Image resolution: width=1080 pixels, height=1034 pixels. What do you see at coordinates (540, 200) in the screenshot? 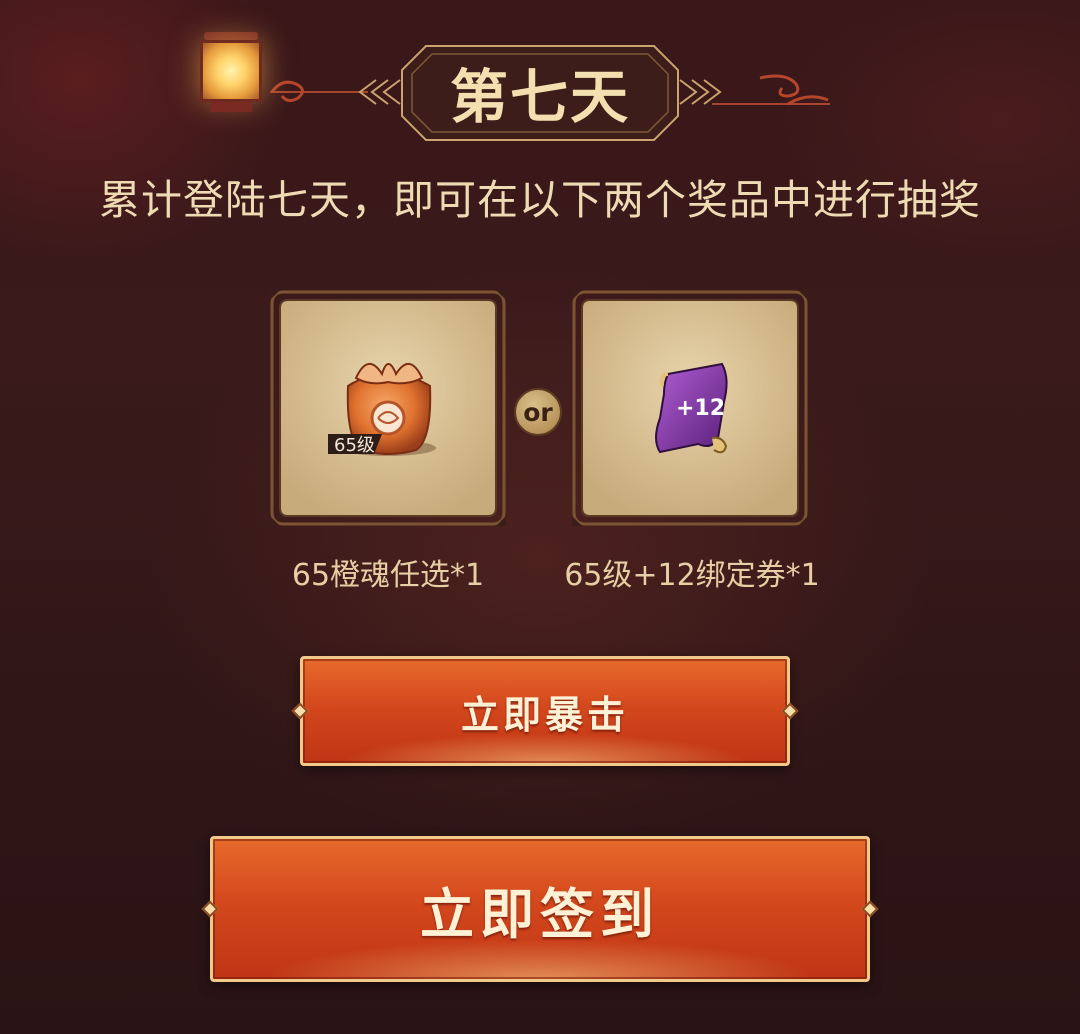
I see `event-description: 累计登陆七天，即可在以下两个奖品中进行抽奖` at bounding box center [540, 200].